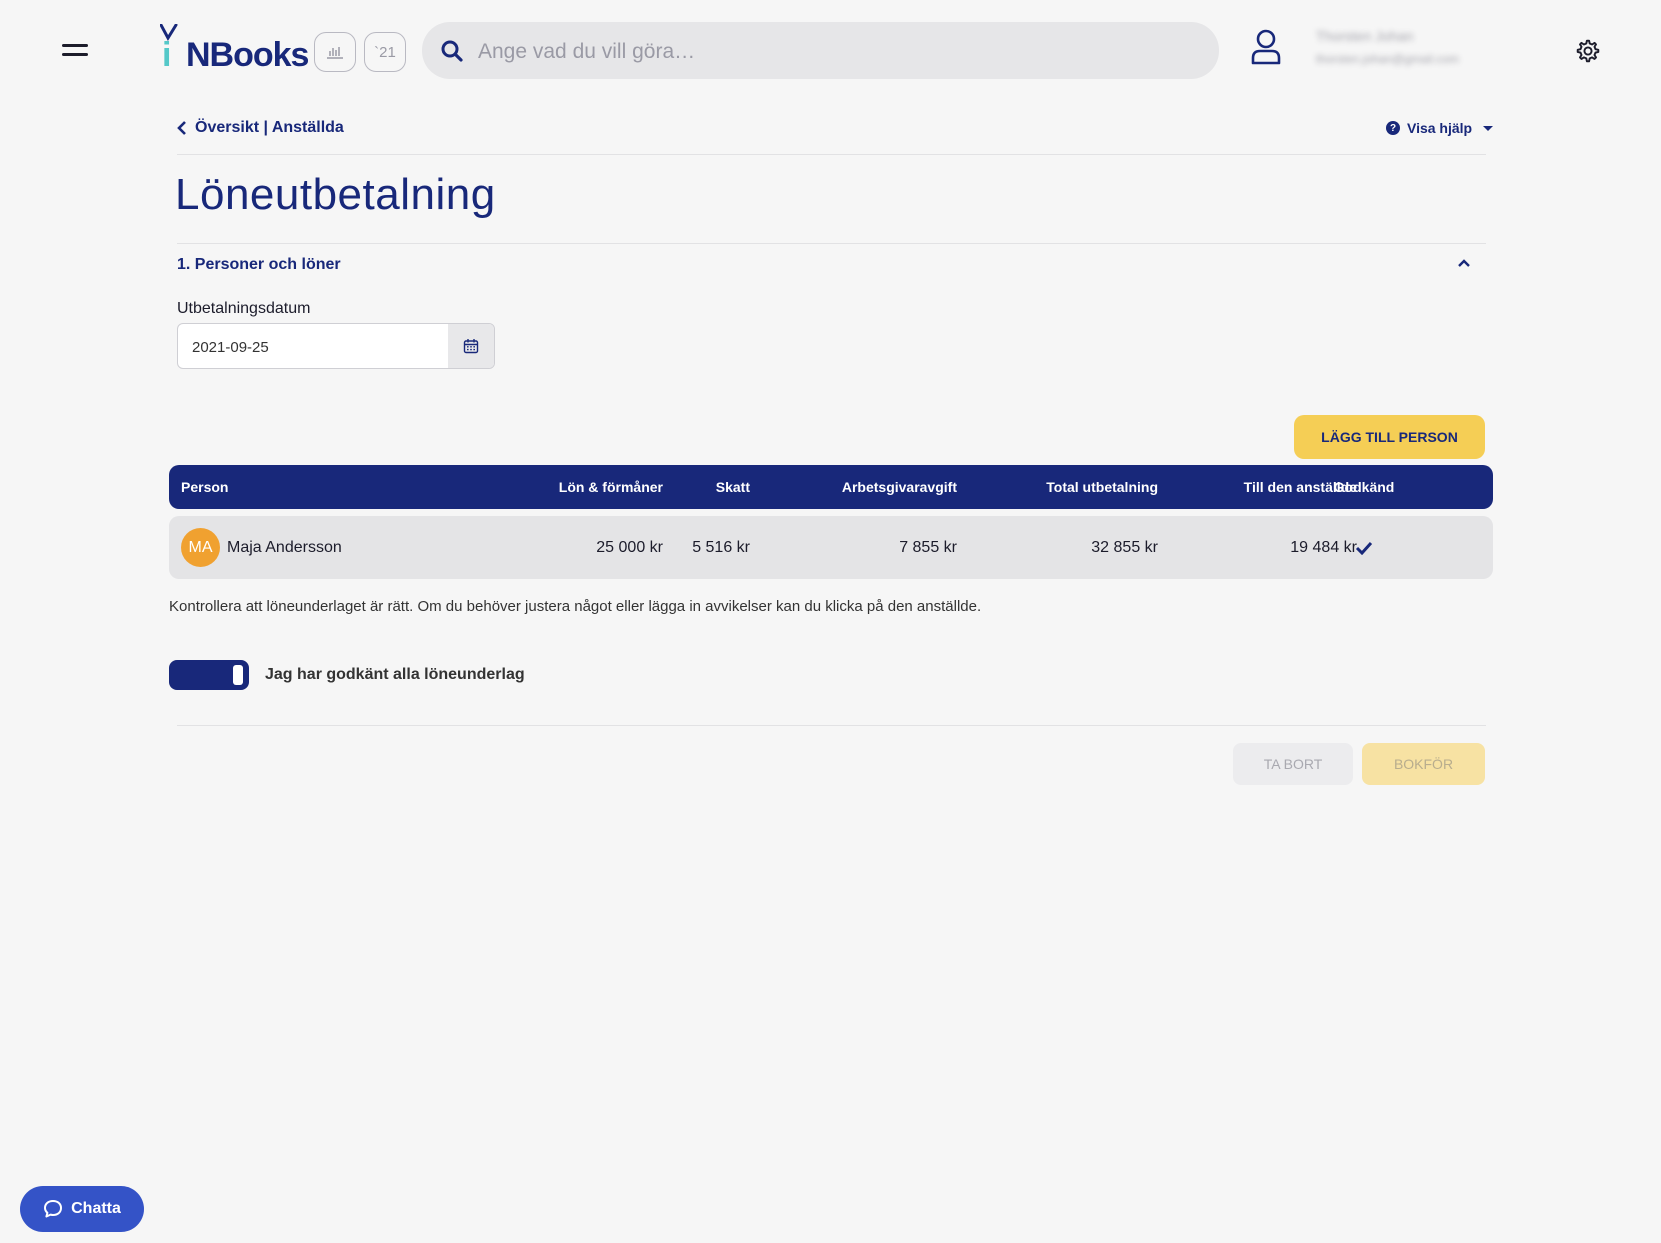 The image size is (1661, 1243). Describe the element at coordinates (317, 346) in the screenshot. I see `payment-date-input` at that location.